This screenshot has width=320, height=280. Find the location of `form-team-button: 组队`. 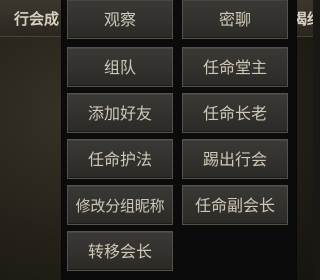

form-team-button: 组队 is located at coordinates (120, 67).